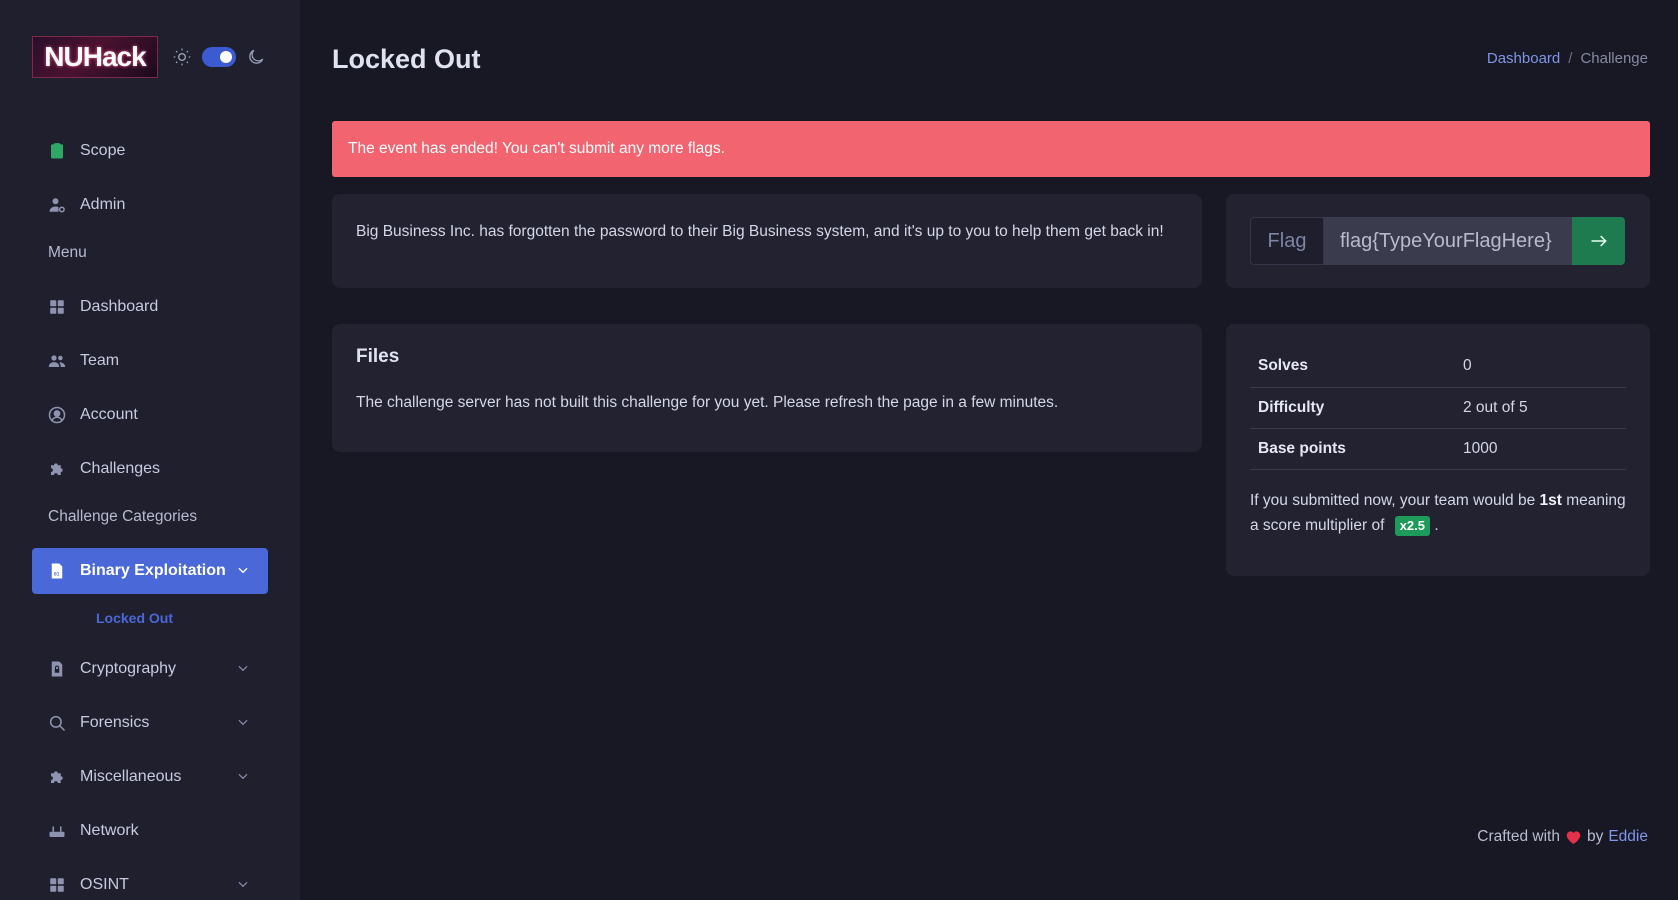  Describe the element at coordinates (1550, 500) in the screenshot. I see `team-rank: 1st` at that location.